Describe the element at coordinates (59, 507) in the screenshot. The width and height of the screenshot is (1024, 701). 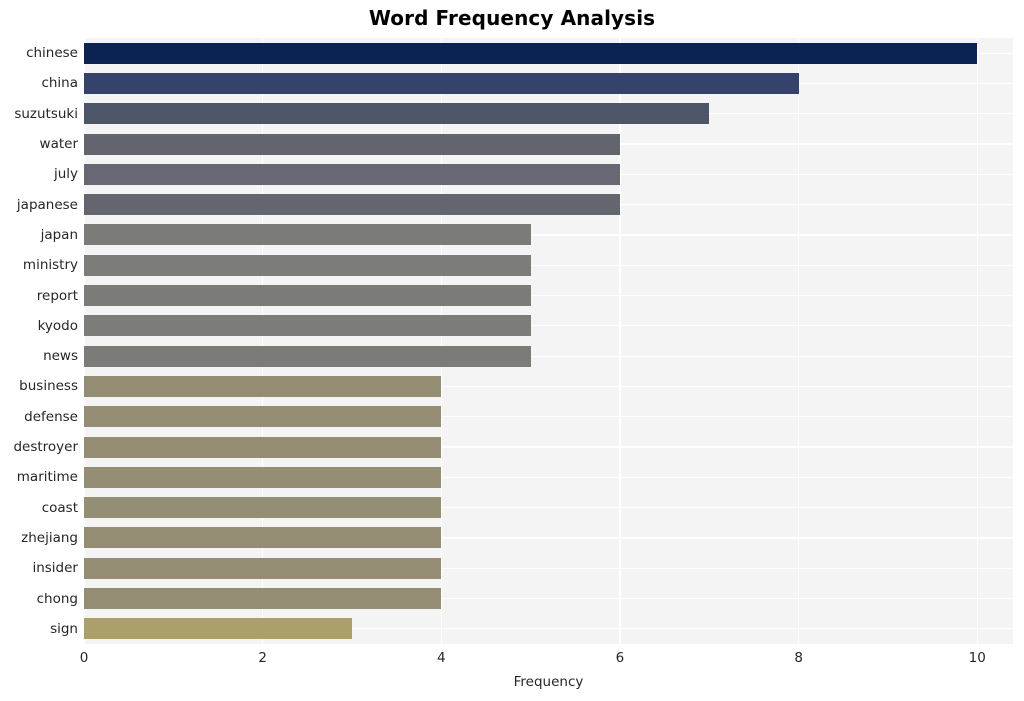
I see `y-tick-label: coast` at that location.